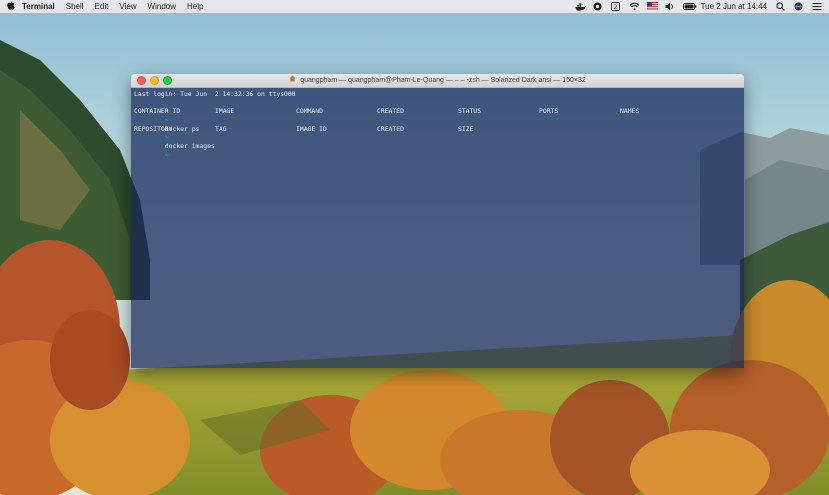 This screenshot has width=829, height=495. Describe the element at coordinates (189, 146) in the screenshot. I see `command-text: docker images` at that location.